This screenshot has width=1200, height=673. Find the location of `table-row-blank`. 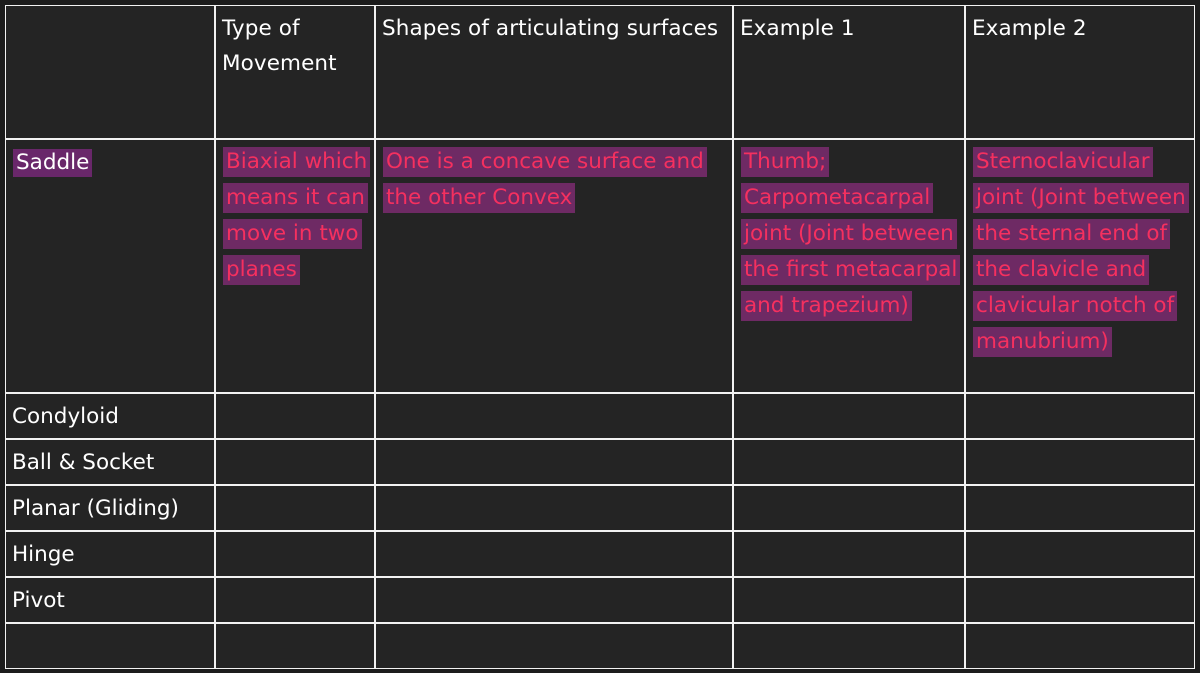

table-row-blank is located at coordinates (600, 646).